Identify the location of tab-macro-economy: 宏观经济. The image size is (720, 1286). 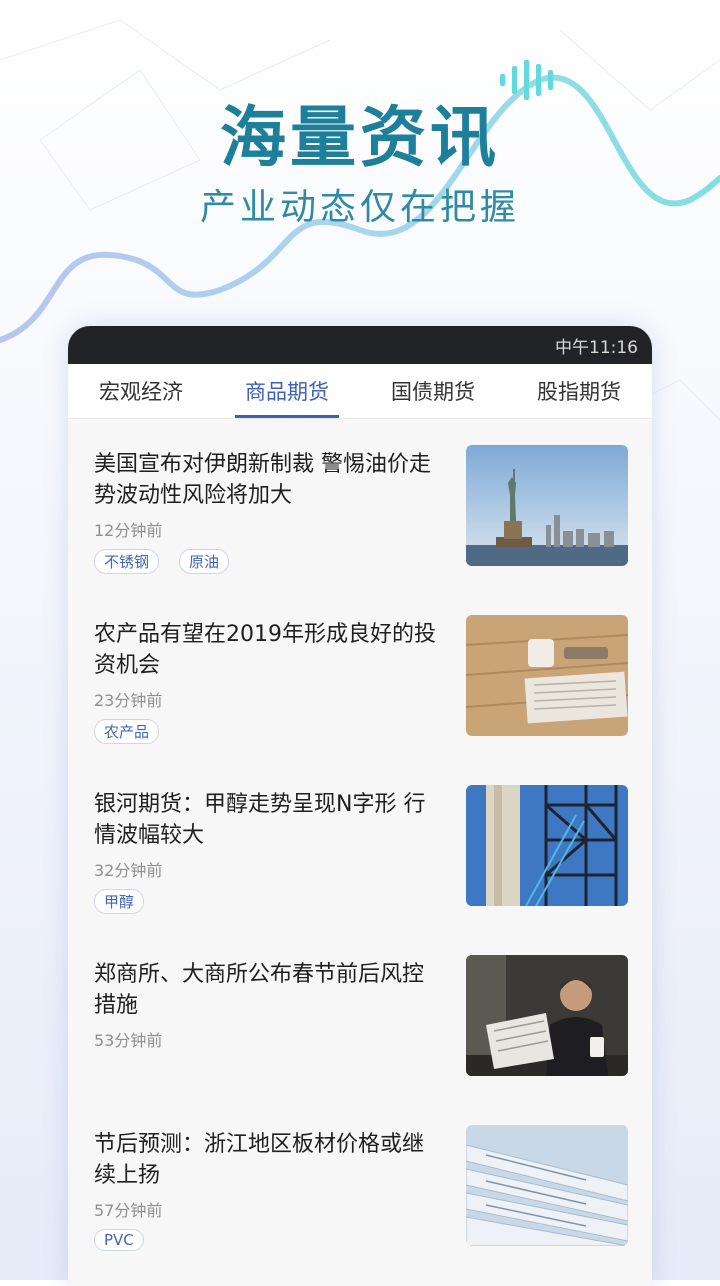
(141, 391).